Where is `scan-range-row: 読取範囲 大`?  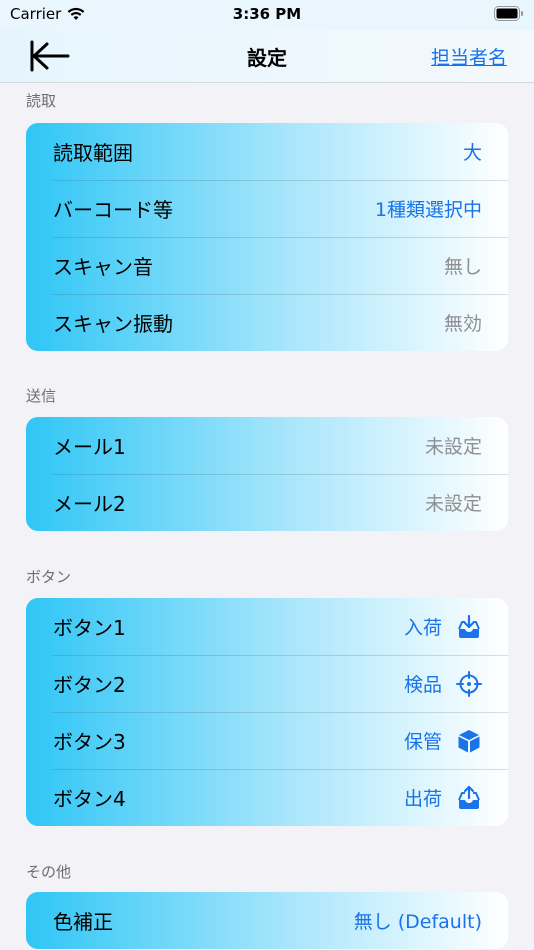 scan-range-row: 読取範囲 大 is located at coordinates (267, 151).